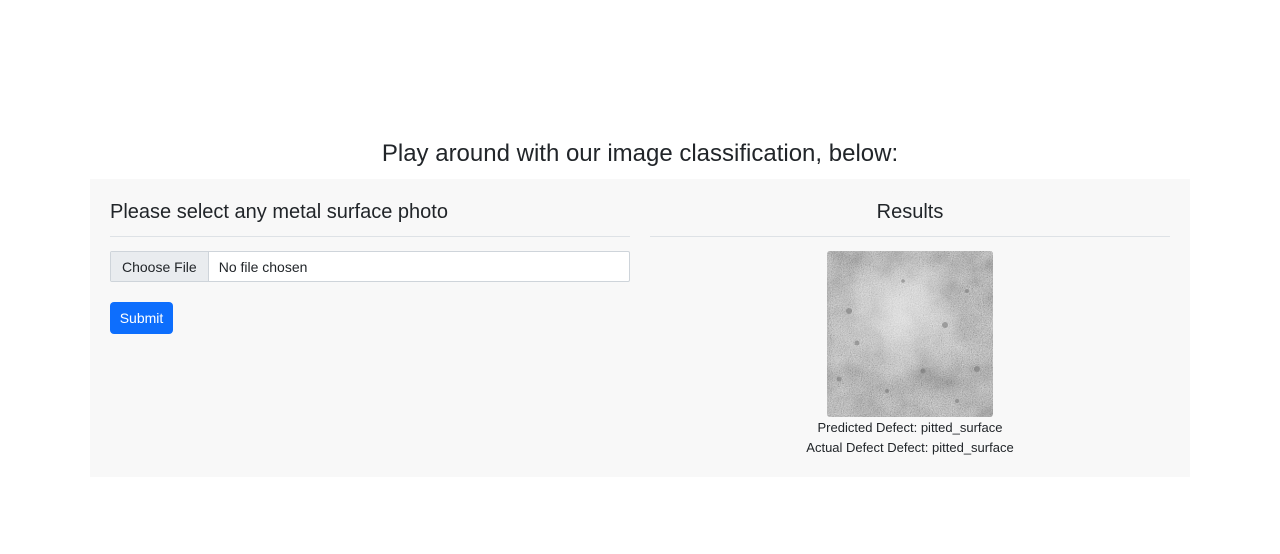 The height and width of the screenshot is (554, 1280). Describe the element at coordinates (263, 266) in the screenshot. I see `file-status-text: No file chosen` at that location.